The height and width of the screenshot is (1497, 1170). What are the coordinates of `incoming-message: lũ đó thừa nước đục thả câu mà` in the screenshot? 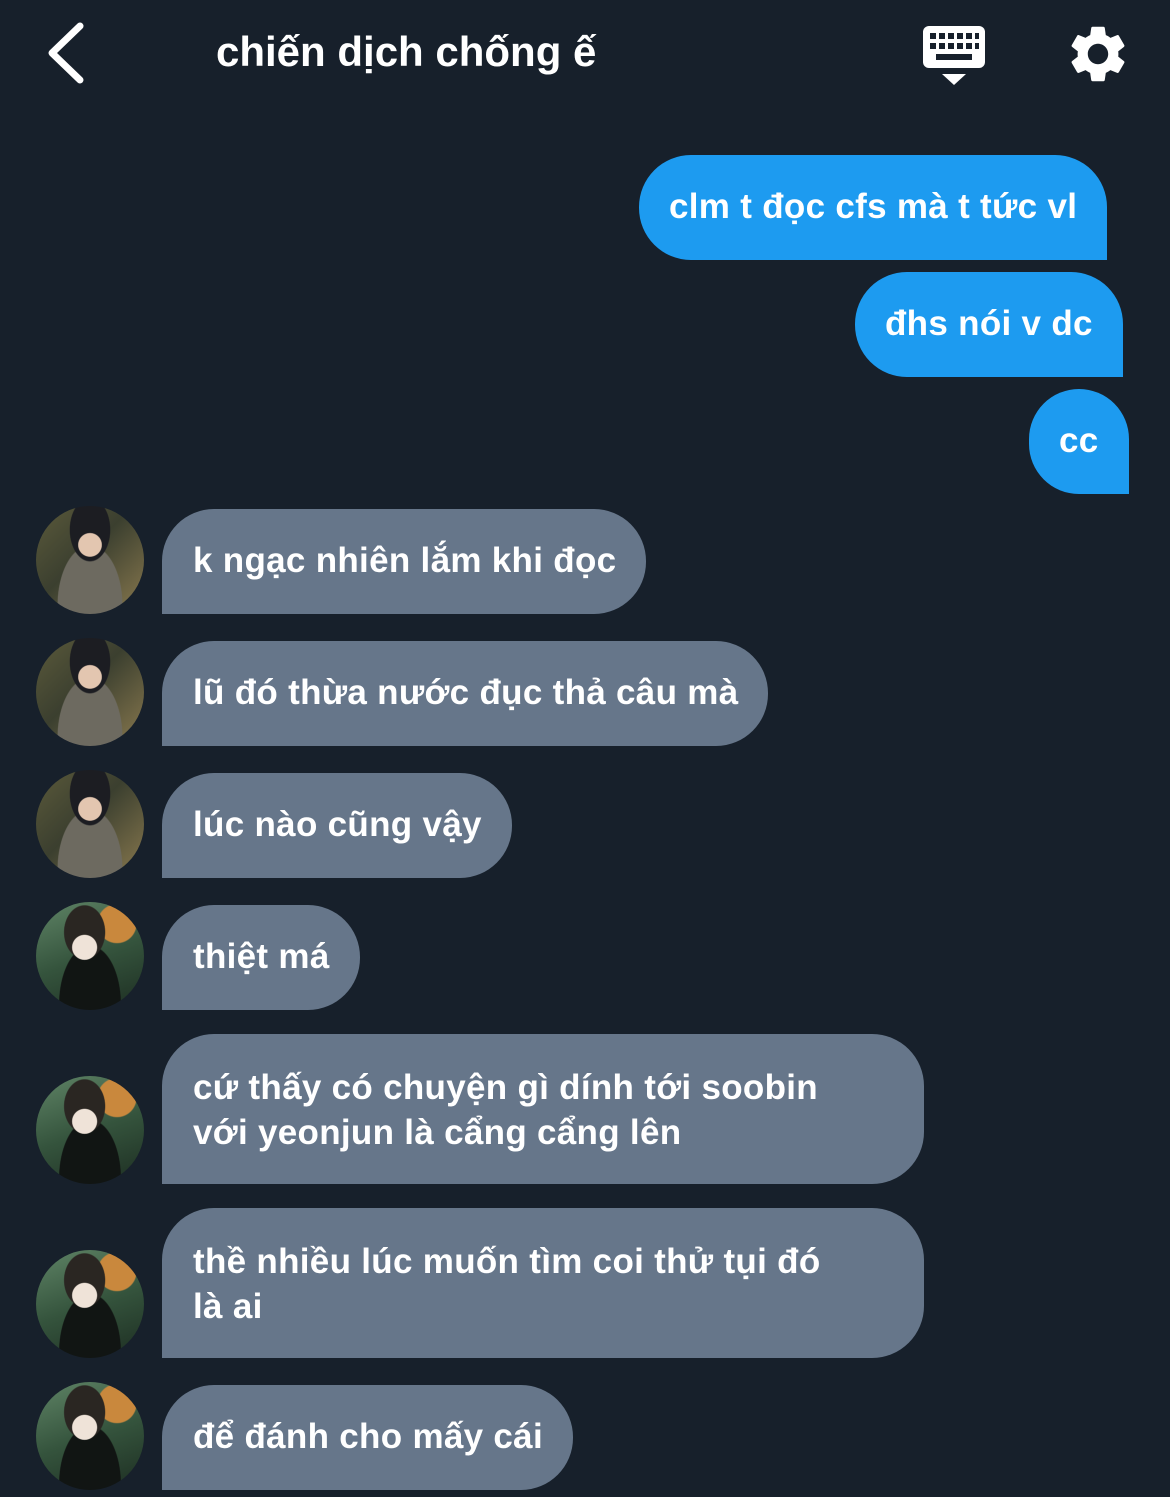 It's located at (465, 693).